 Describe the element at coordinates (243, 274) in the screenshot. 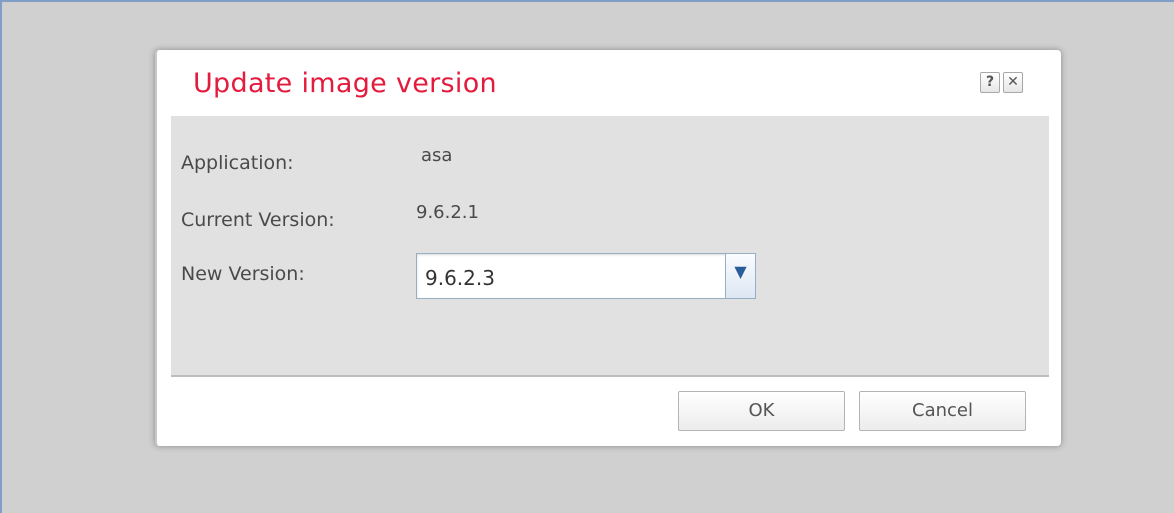

I see `new-version-label: New Version:` at that location.